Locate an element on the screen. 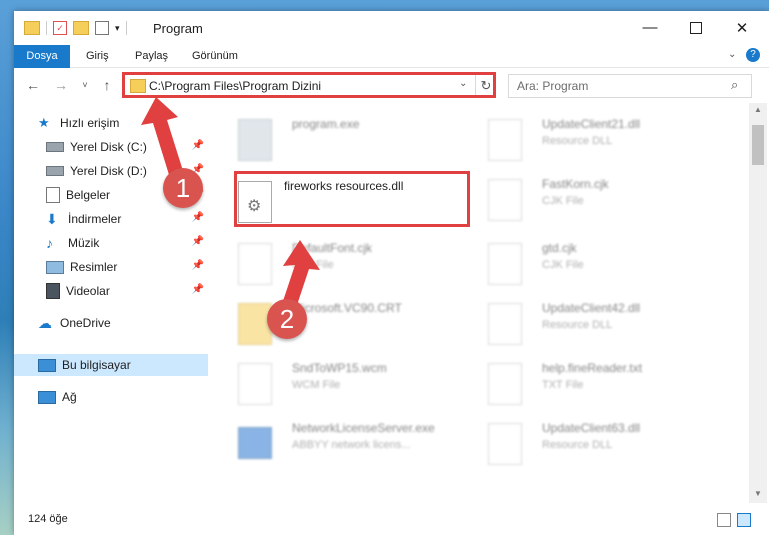 This screenshot has height=535, width=769. download-icon: ⬇ is located at coordinates (52, 219).